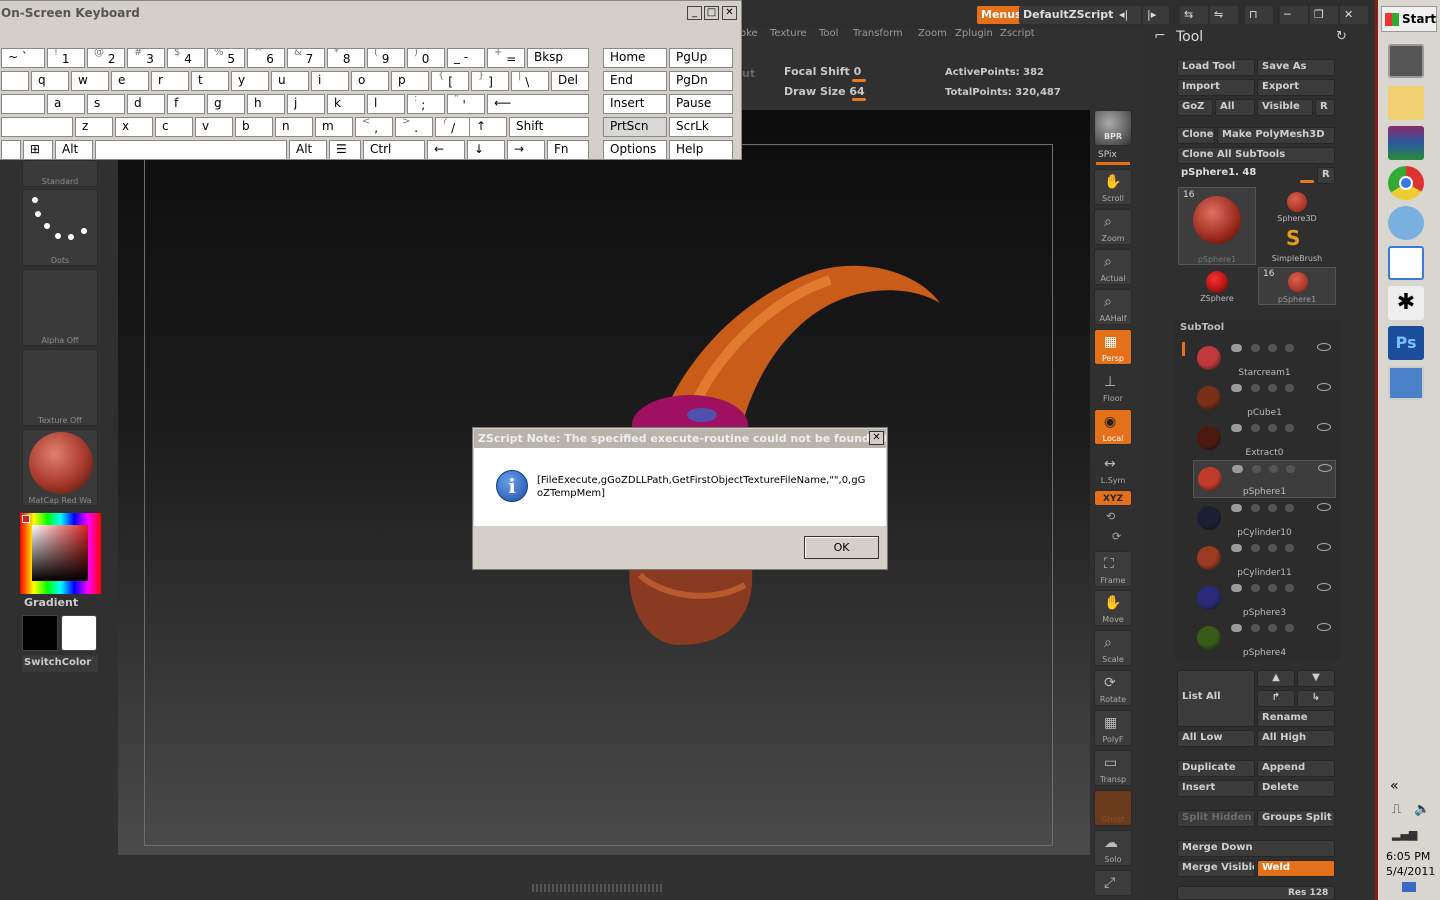  What do you see at coordinates (374, 127) in the screenshot?
I see `key: < ,` at bounding box center [374, 127].